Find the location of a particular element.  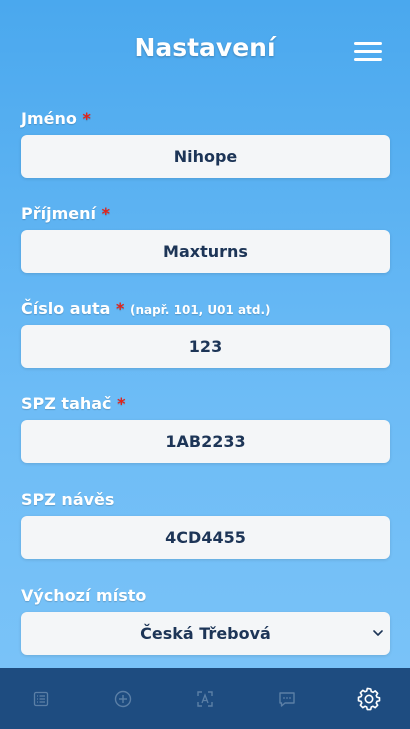

page-title: Nastavení is located at coordinates (205, 47).